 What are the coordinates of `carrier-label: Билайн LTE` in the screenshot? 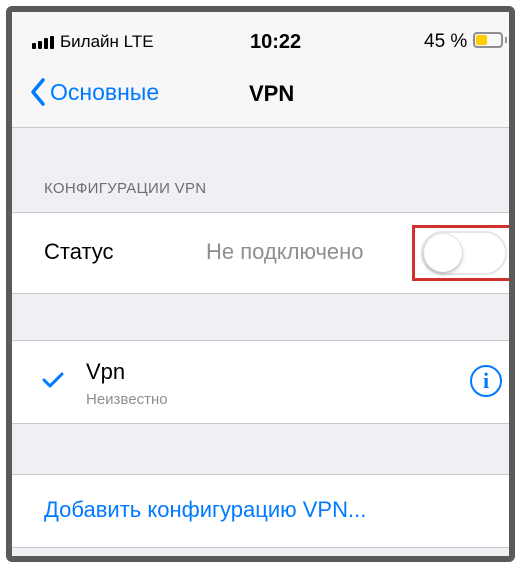 It's located at (107, 41).